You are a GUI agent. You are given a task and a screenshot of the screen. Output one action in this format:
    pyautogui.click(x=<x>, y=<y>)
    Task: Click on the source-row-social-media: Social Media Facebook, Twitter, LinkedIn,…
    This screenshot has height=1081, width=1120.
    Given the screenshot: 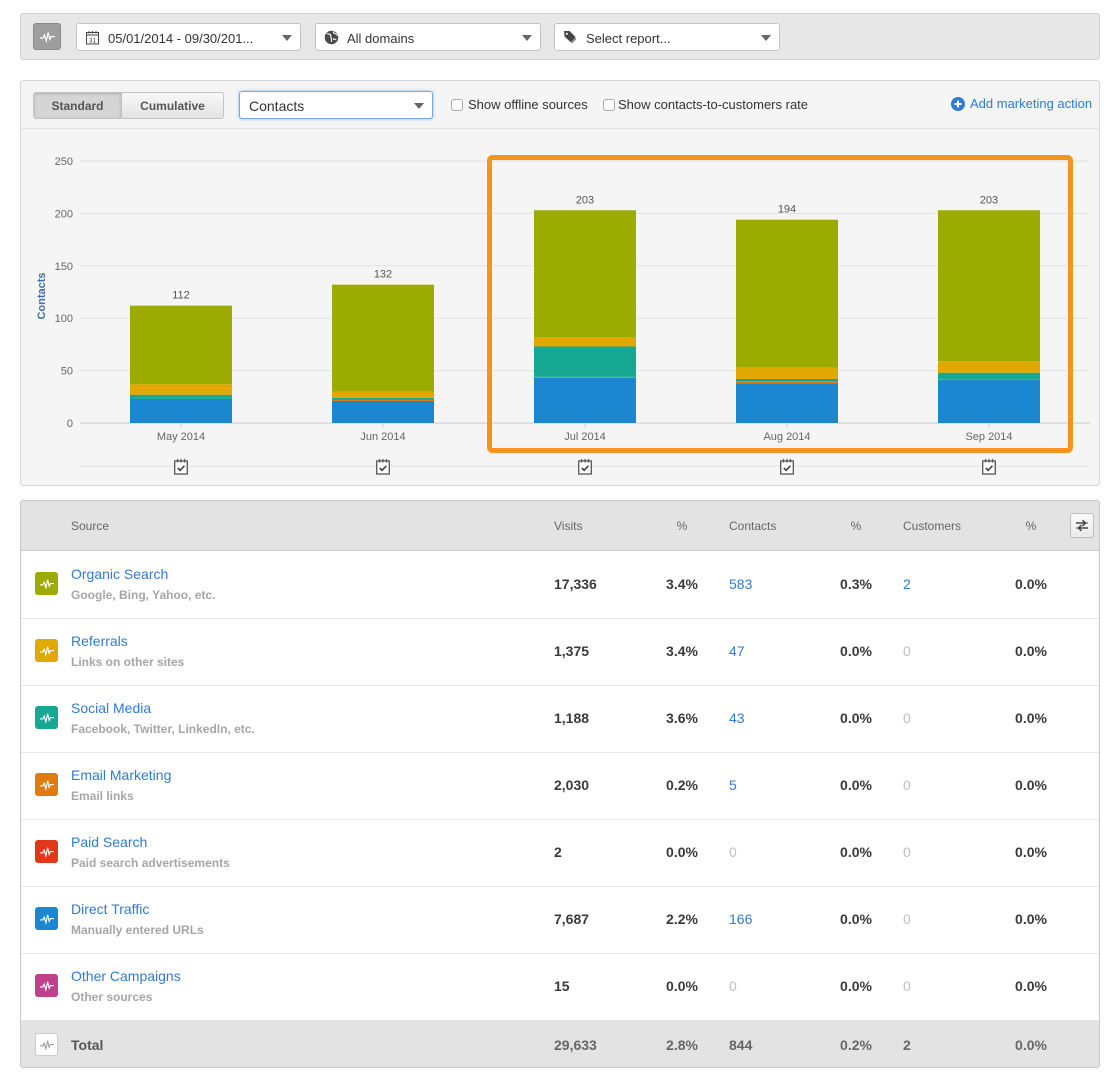 What is the action you would take?
    pyautogui.click(x=560, y=719)
    